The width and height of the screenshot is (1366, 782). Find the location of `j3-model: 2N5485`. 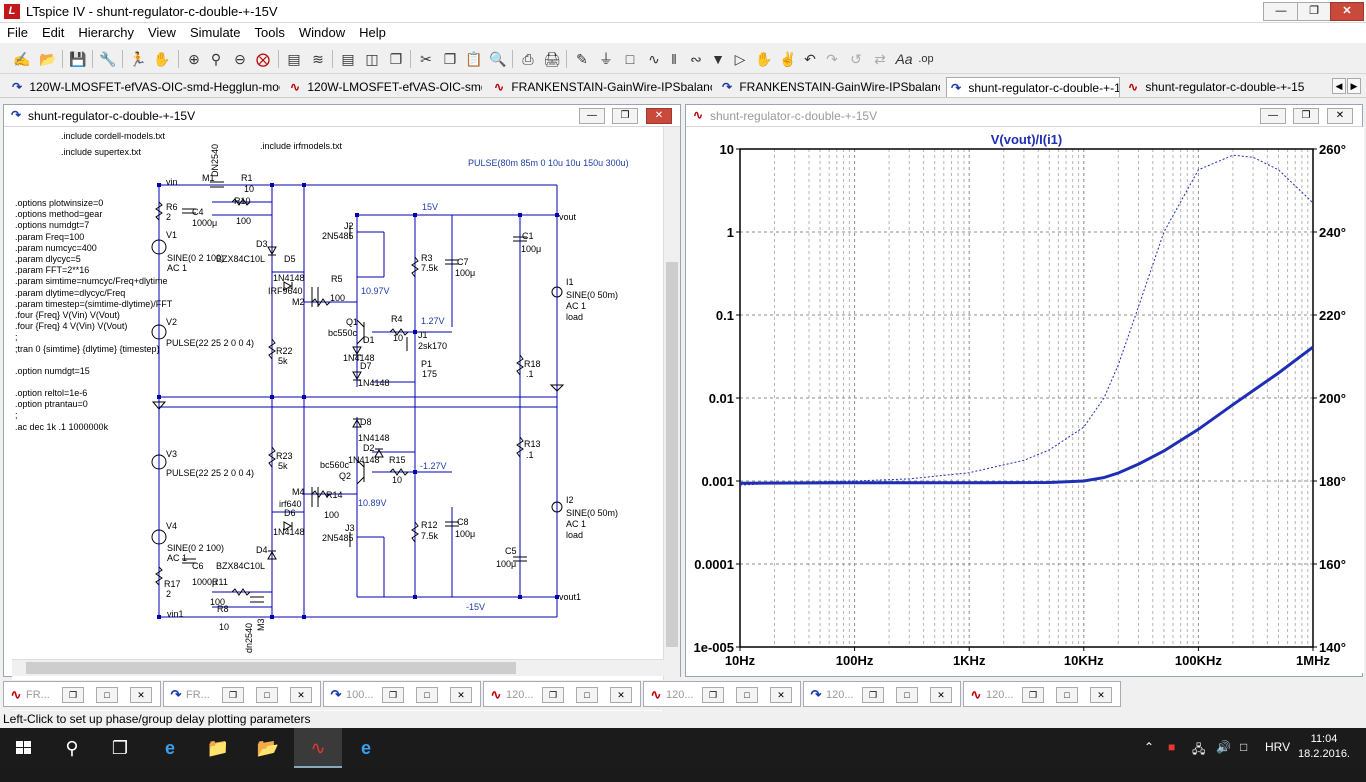

j3-model: 2N5485 is located at coordinates (338, 538).